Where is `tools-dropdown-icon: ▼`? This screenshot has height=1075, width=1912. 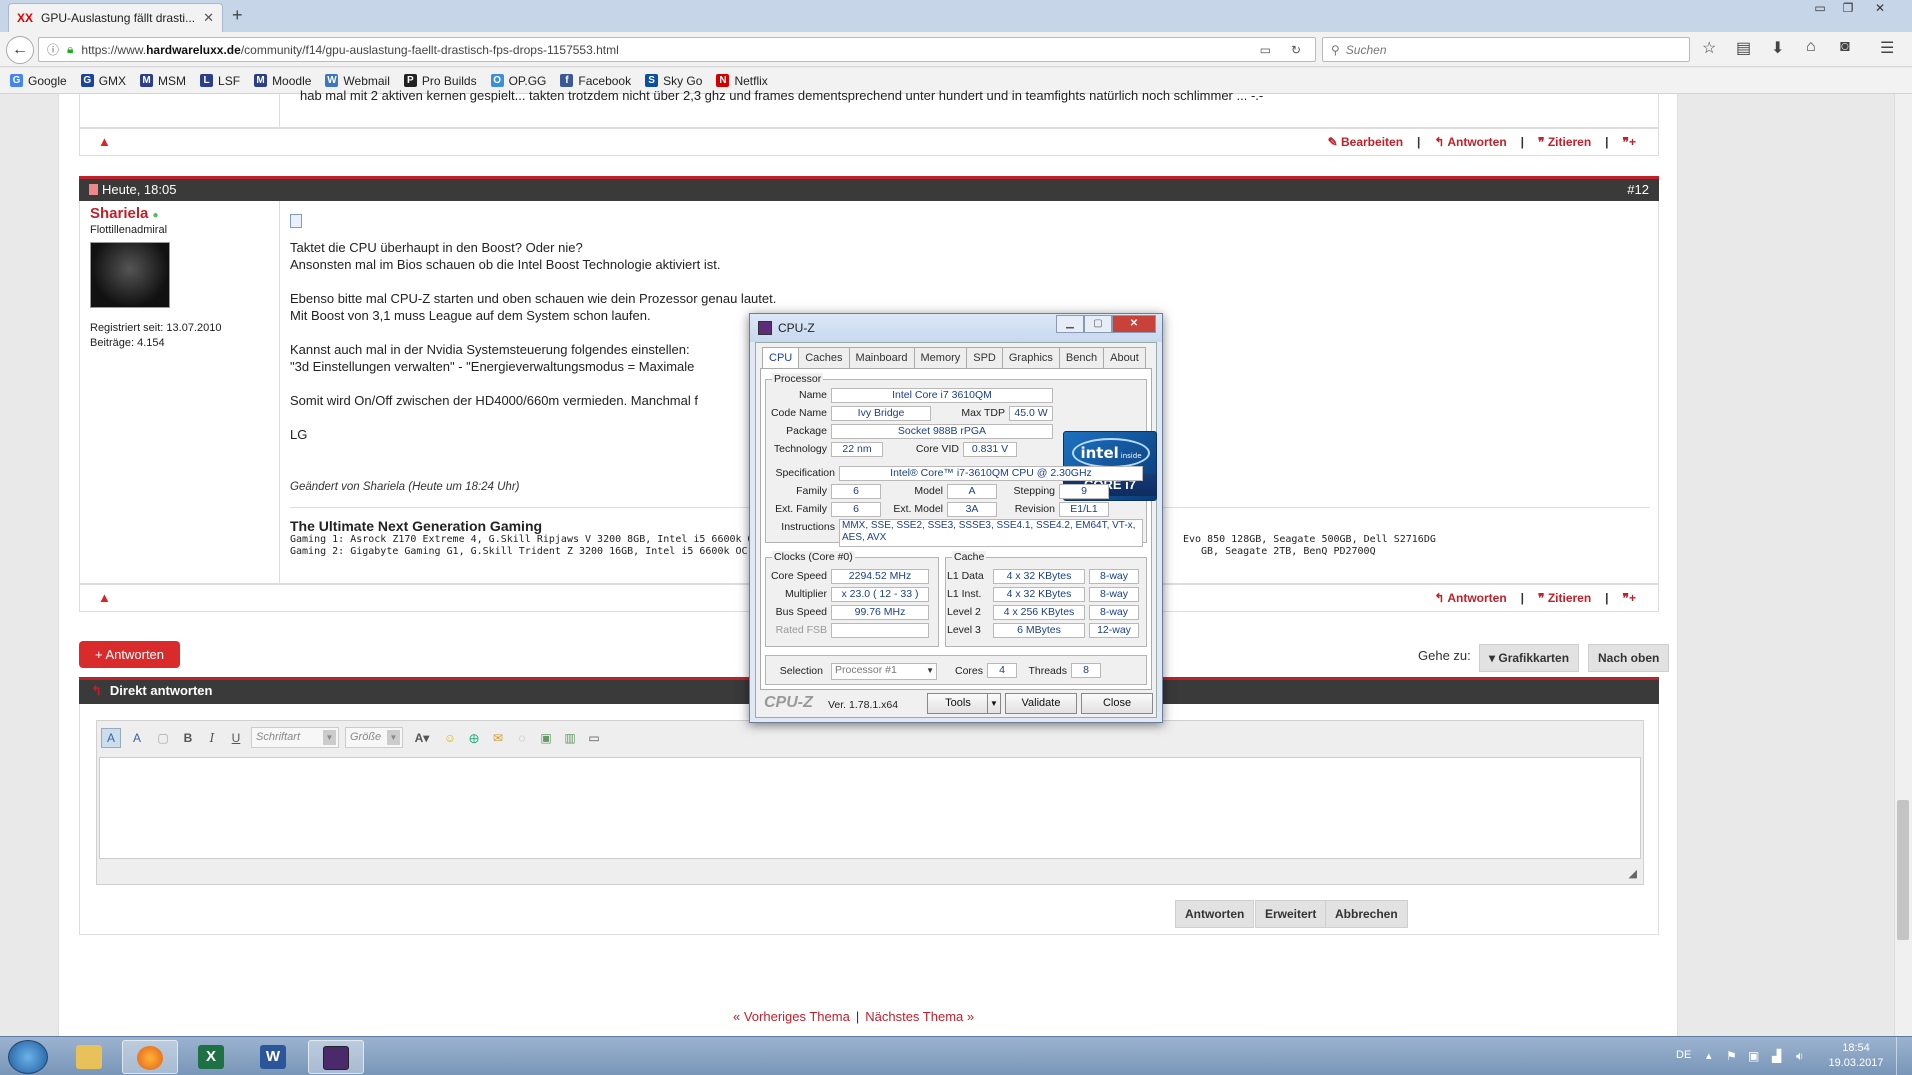 tools-dropdown-icon: ▼ is located at coordinates (994, 703).